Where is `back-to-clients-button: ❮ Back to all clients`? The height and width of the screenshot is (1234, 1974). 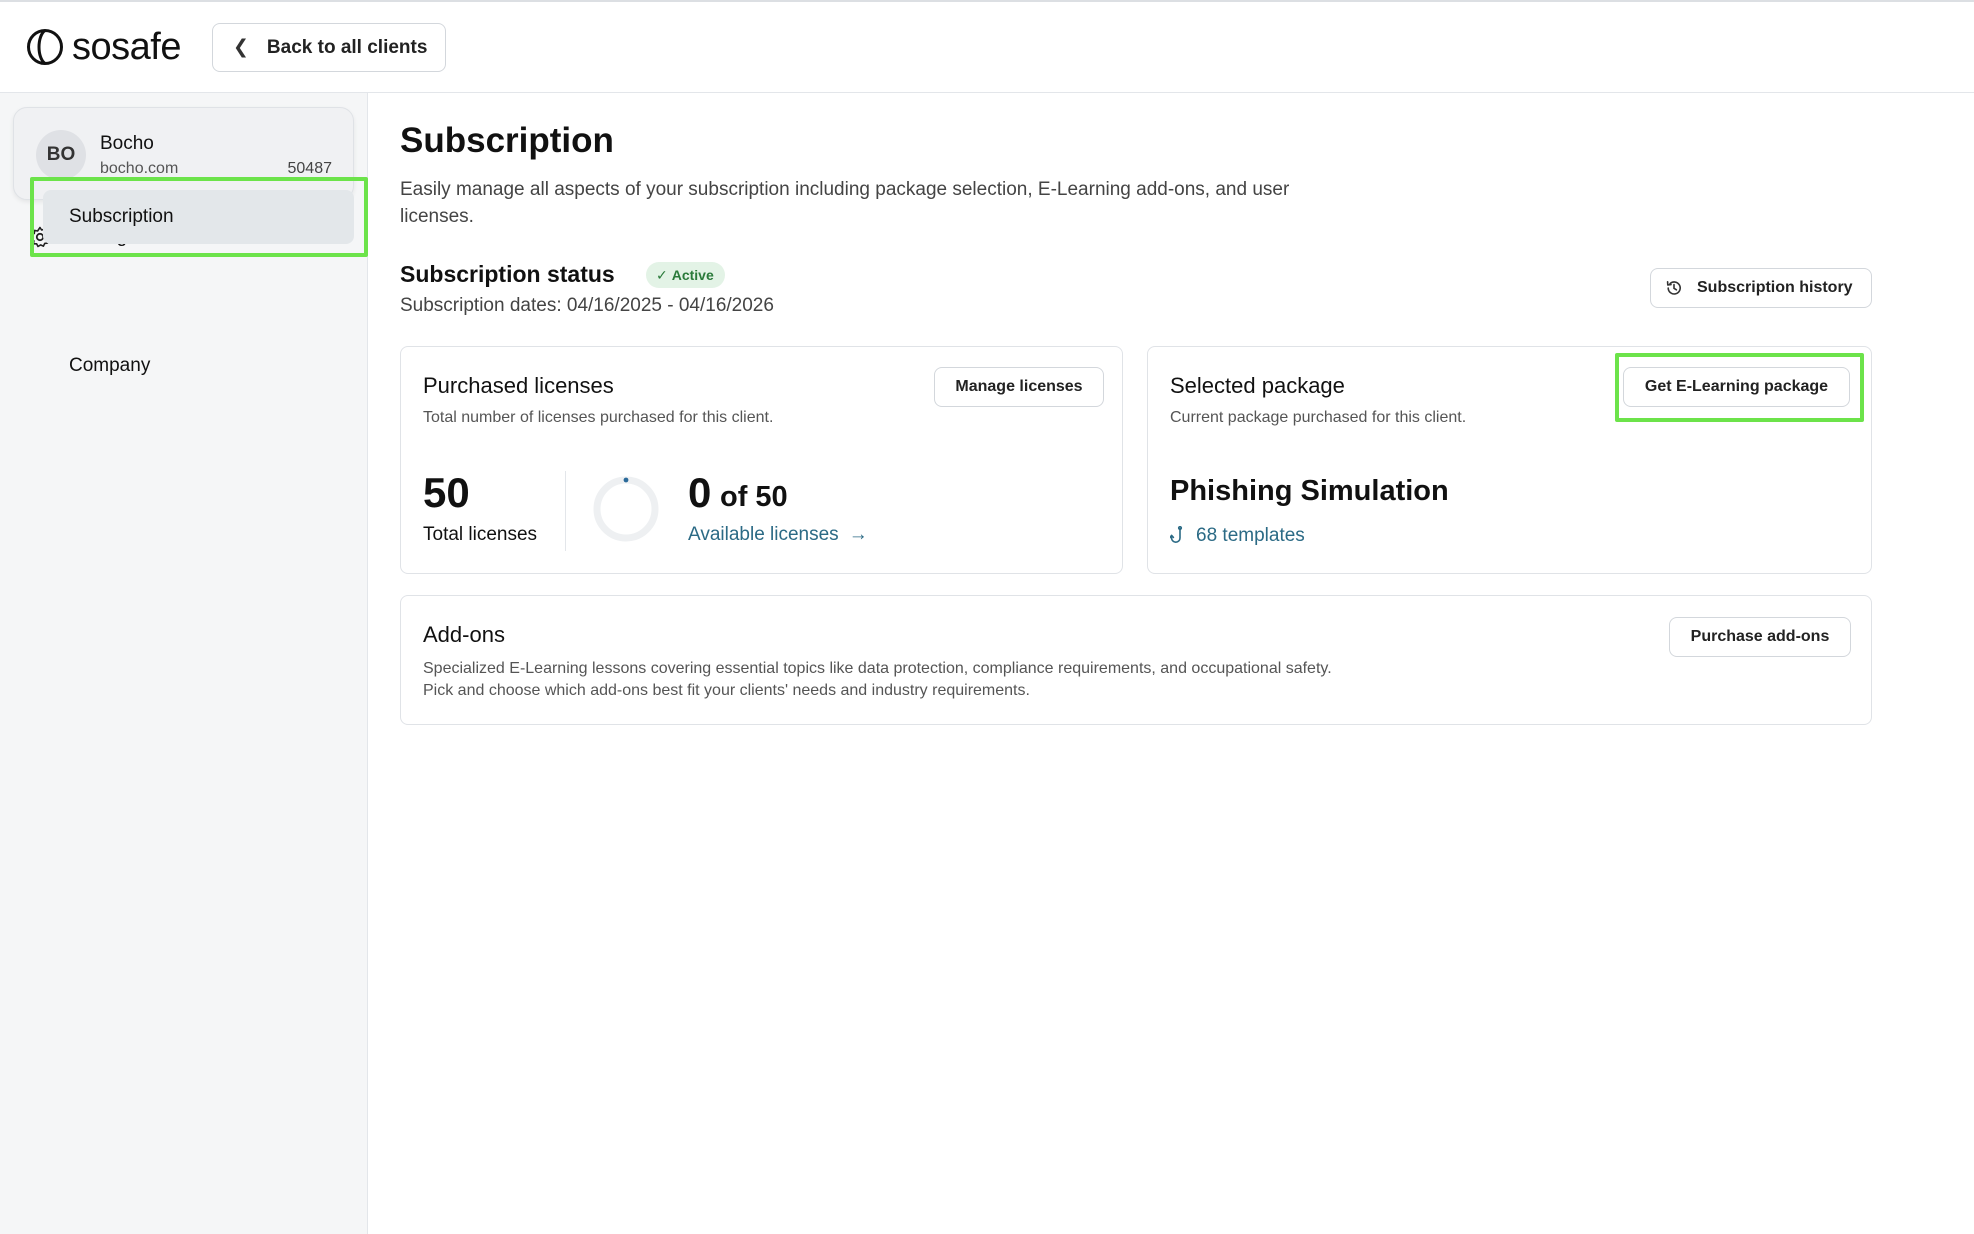
back-to-clients-button: ❮ Back to all clients is located at coordinates (329, 47).